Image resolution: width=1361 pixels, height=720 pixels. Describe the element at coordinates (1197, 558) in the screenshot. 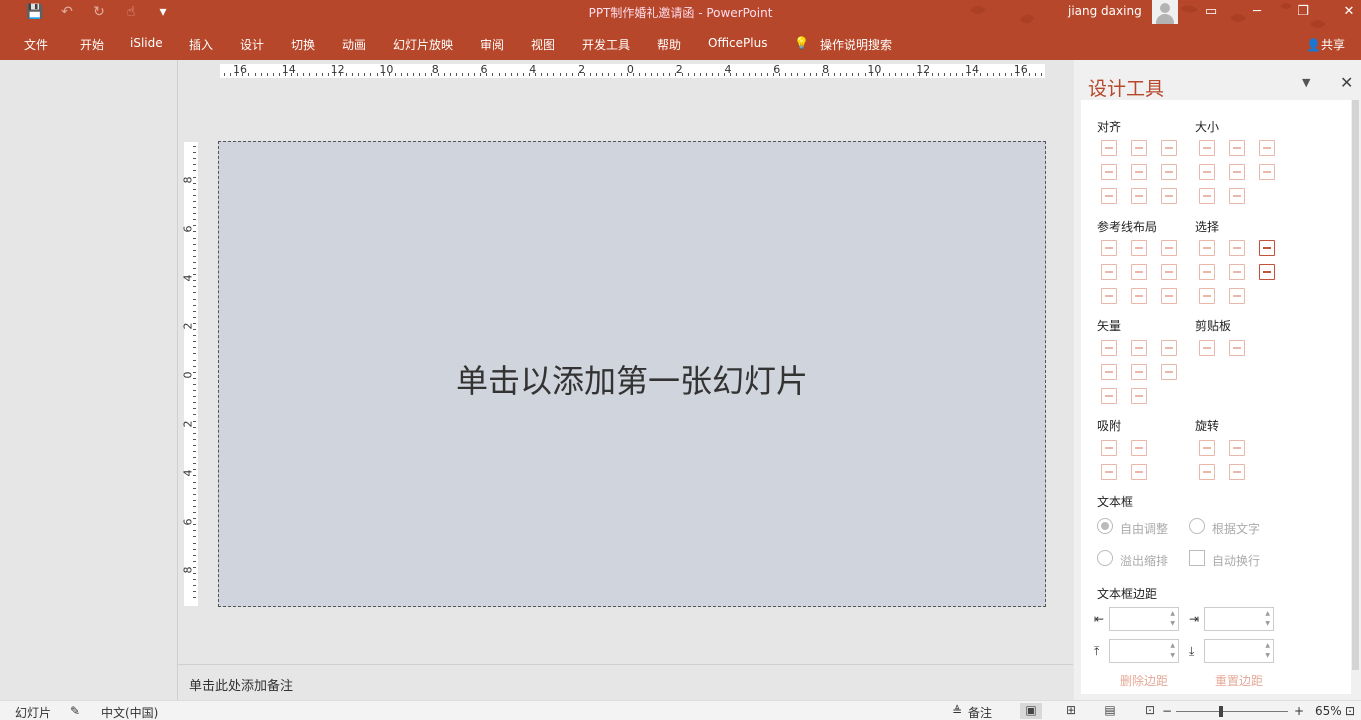

I see `wrap-checkbox` at that location.